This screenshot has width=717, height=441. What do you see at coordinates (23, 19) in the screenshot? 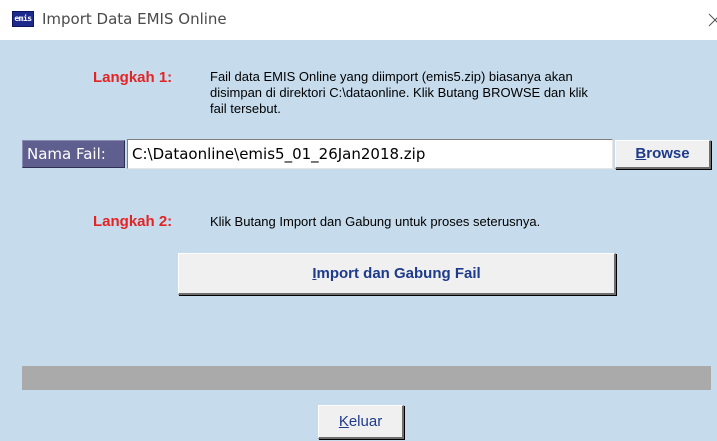
I see `emis-app-icon: emis` at bounding box center [23, 19].